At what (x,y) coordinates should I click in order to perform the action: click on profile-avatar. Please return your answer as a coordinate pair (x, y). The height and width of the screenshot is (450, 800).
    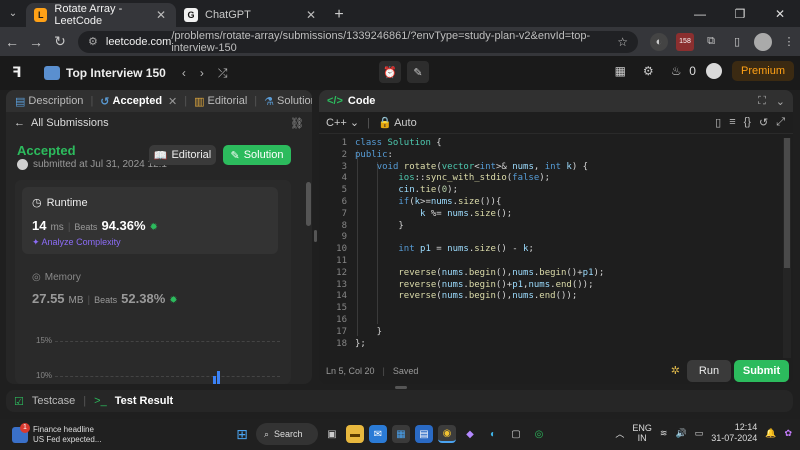
    Looking at the image, I should click on (763, 41).